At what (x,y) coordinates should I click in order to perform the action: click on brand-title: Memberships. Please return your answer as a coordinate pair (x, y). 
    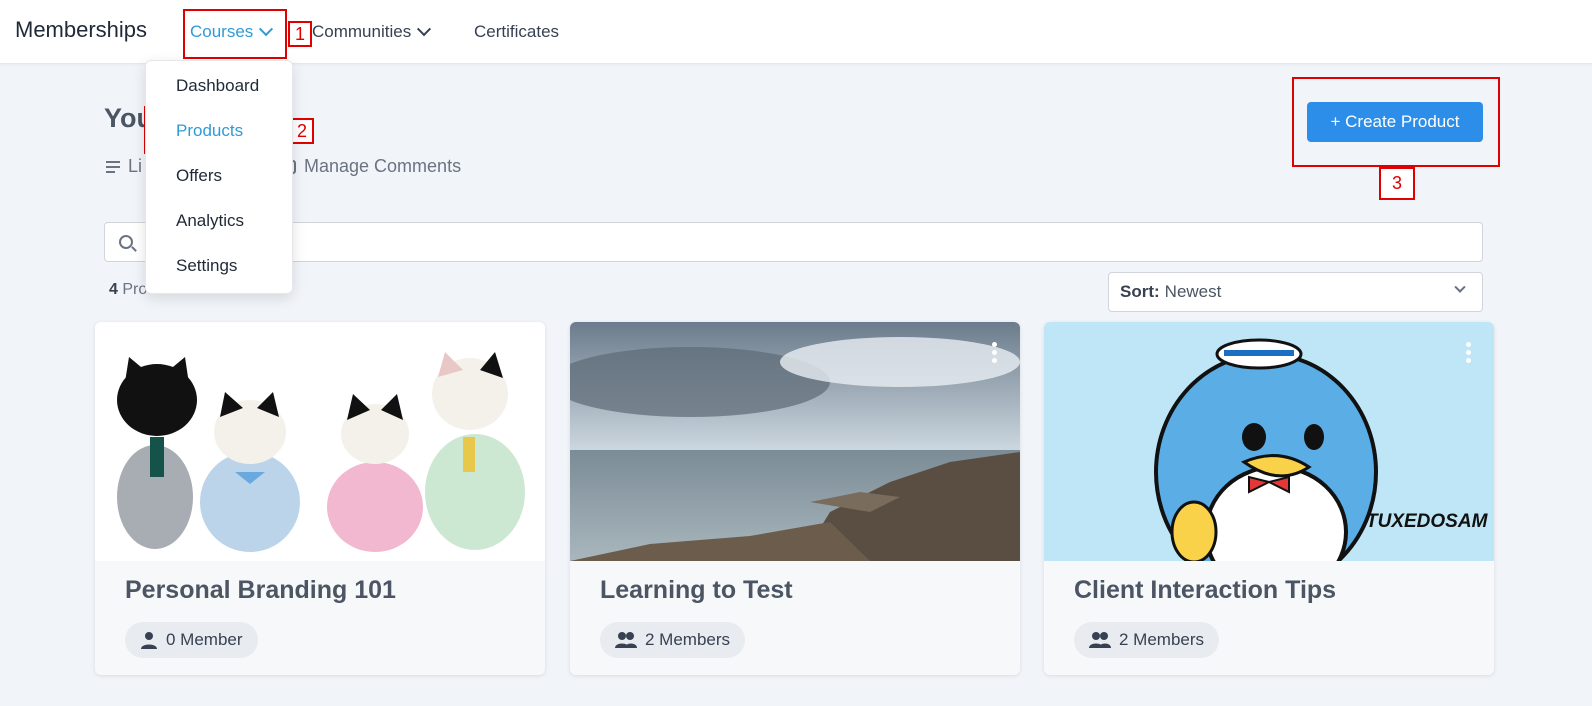
    Looking at the image, I should click on (81, 29).